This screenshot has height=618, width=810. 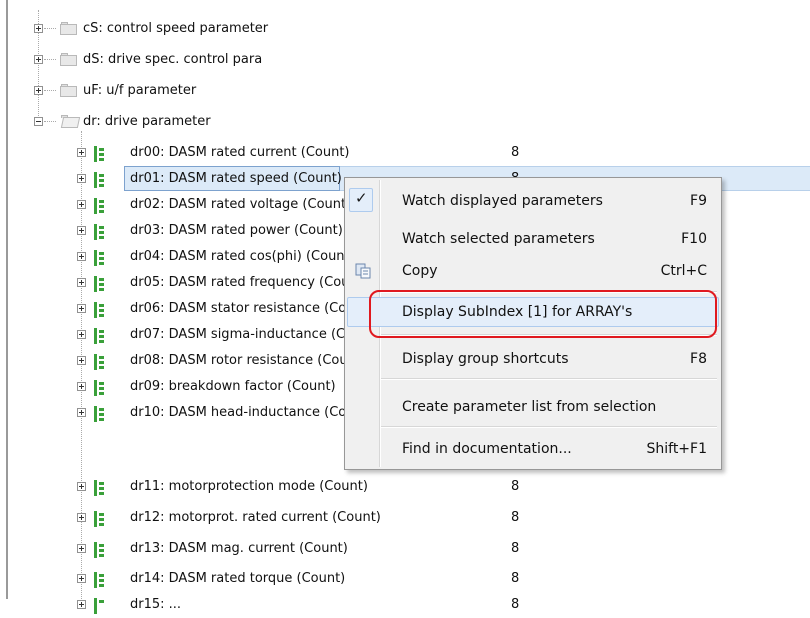 What do you see at coordinates (405, 487) in the screenshot?
I see `param-row-dr11: dr11: motorprotection mode (Count) 8` at bounding box center [405, 487].